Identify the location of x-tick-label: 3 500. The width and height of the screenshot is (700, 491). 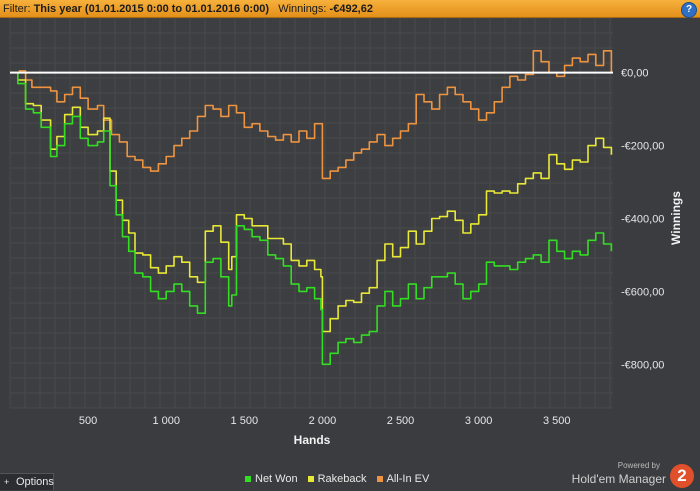
(557, 421).